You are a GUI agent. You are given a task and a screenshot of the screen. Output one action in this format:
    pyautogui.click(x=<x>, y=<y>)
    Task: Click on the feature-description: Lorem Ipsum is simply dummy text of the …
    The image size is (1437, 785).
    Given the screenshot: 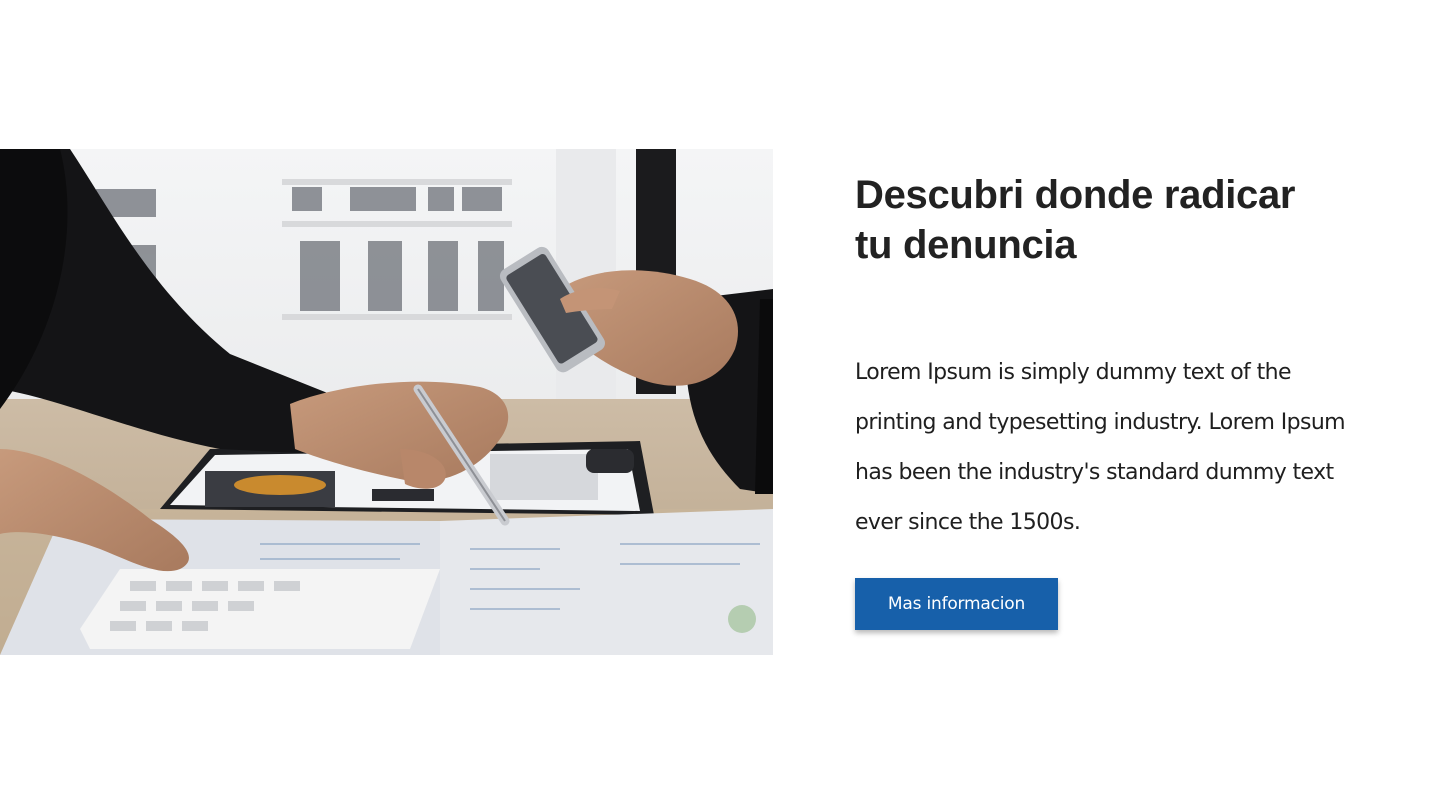 What is the action you would take?
    pyautogui.click(x=1100, y=447)
    